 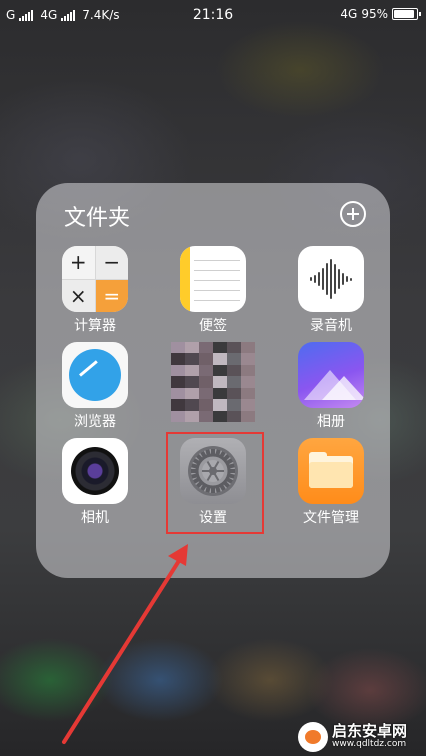 What do you see at coordinates (369, 744) in the screenshot?
I see `watermark-url: www.qdltdz.com` at bounding box center [369, 744].